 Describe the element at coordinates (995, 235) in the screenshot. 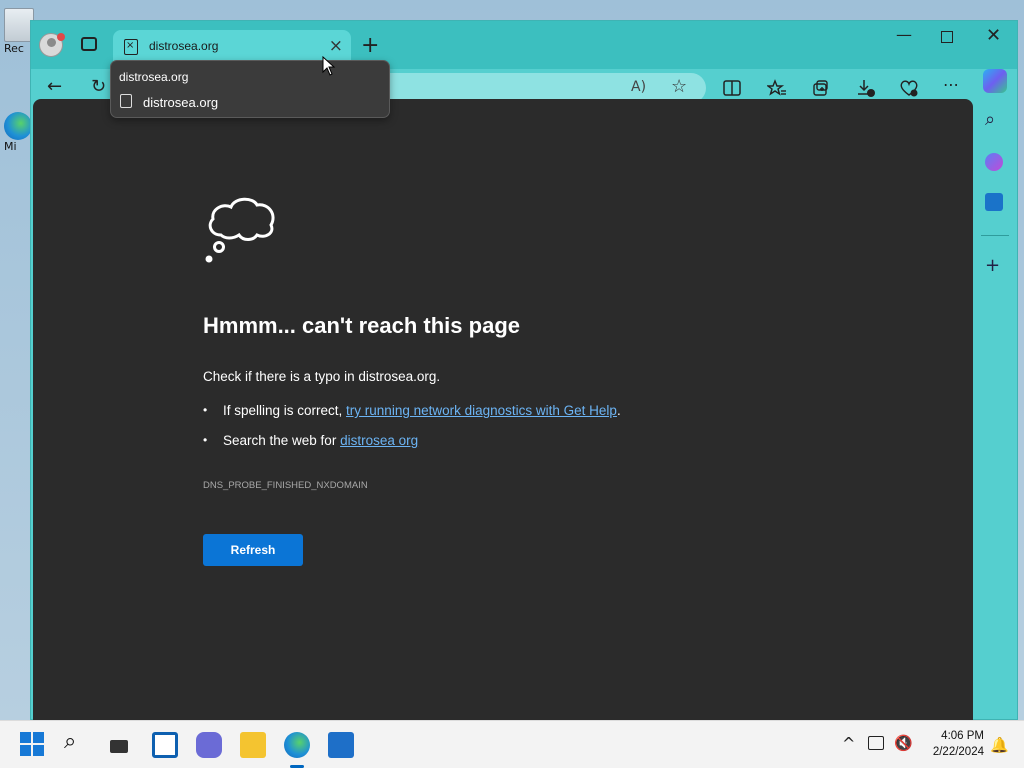

I see `sidebar-divider` at that location.